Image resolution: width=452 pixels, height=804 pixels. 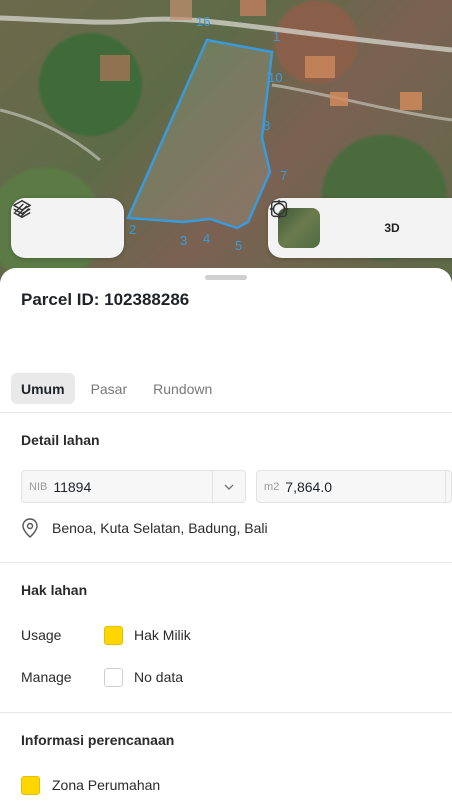 I want to click on 3d-toggle-button: 3D, so click(x=392, y=228).